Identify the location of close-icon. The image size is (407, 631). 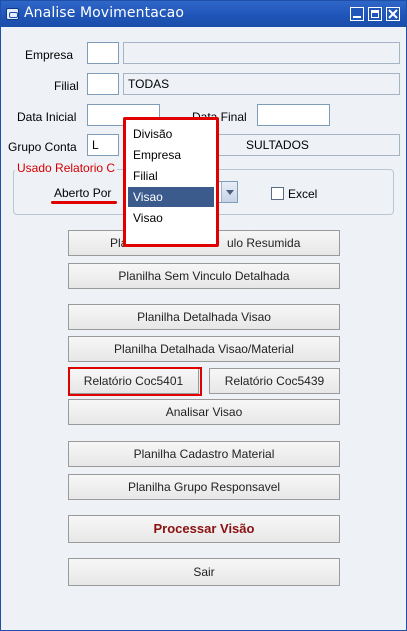
(393, 14).